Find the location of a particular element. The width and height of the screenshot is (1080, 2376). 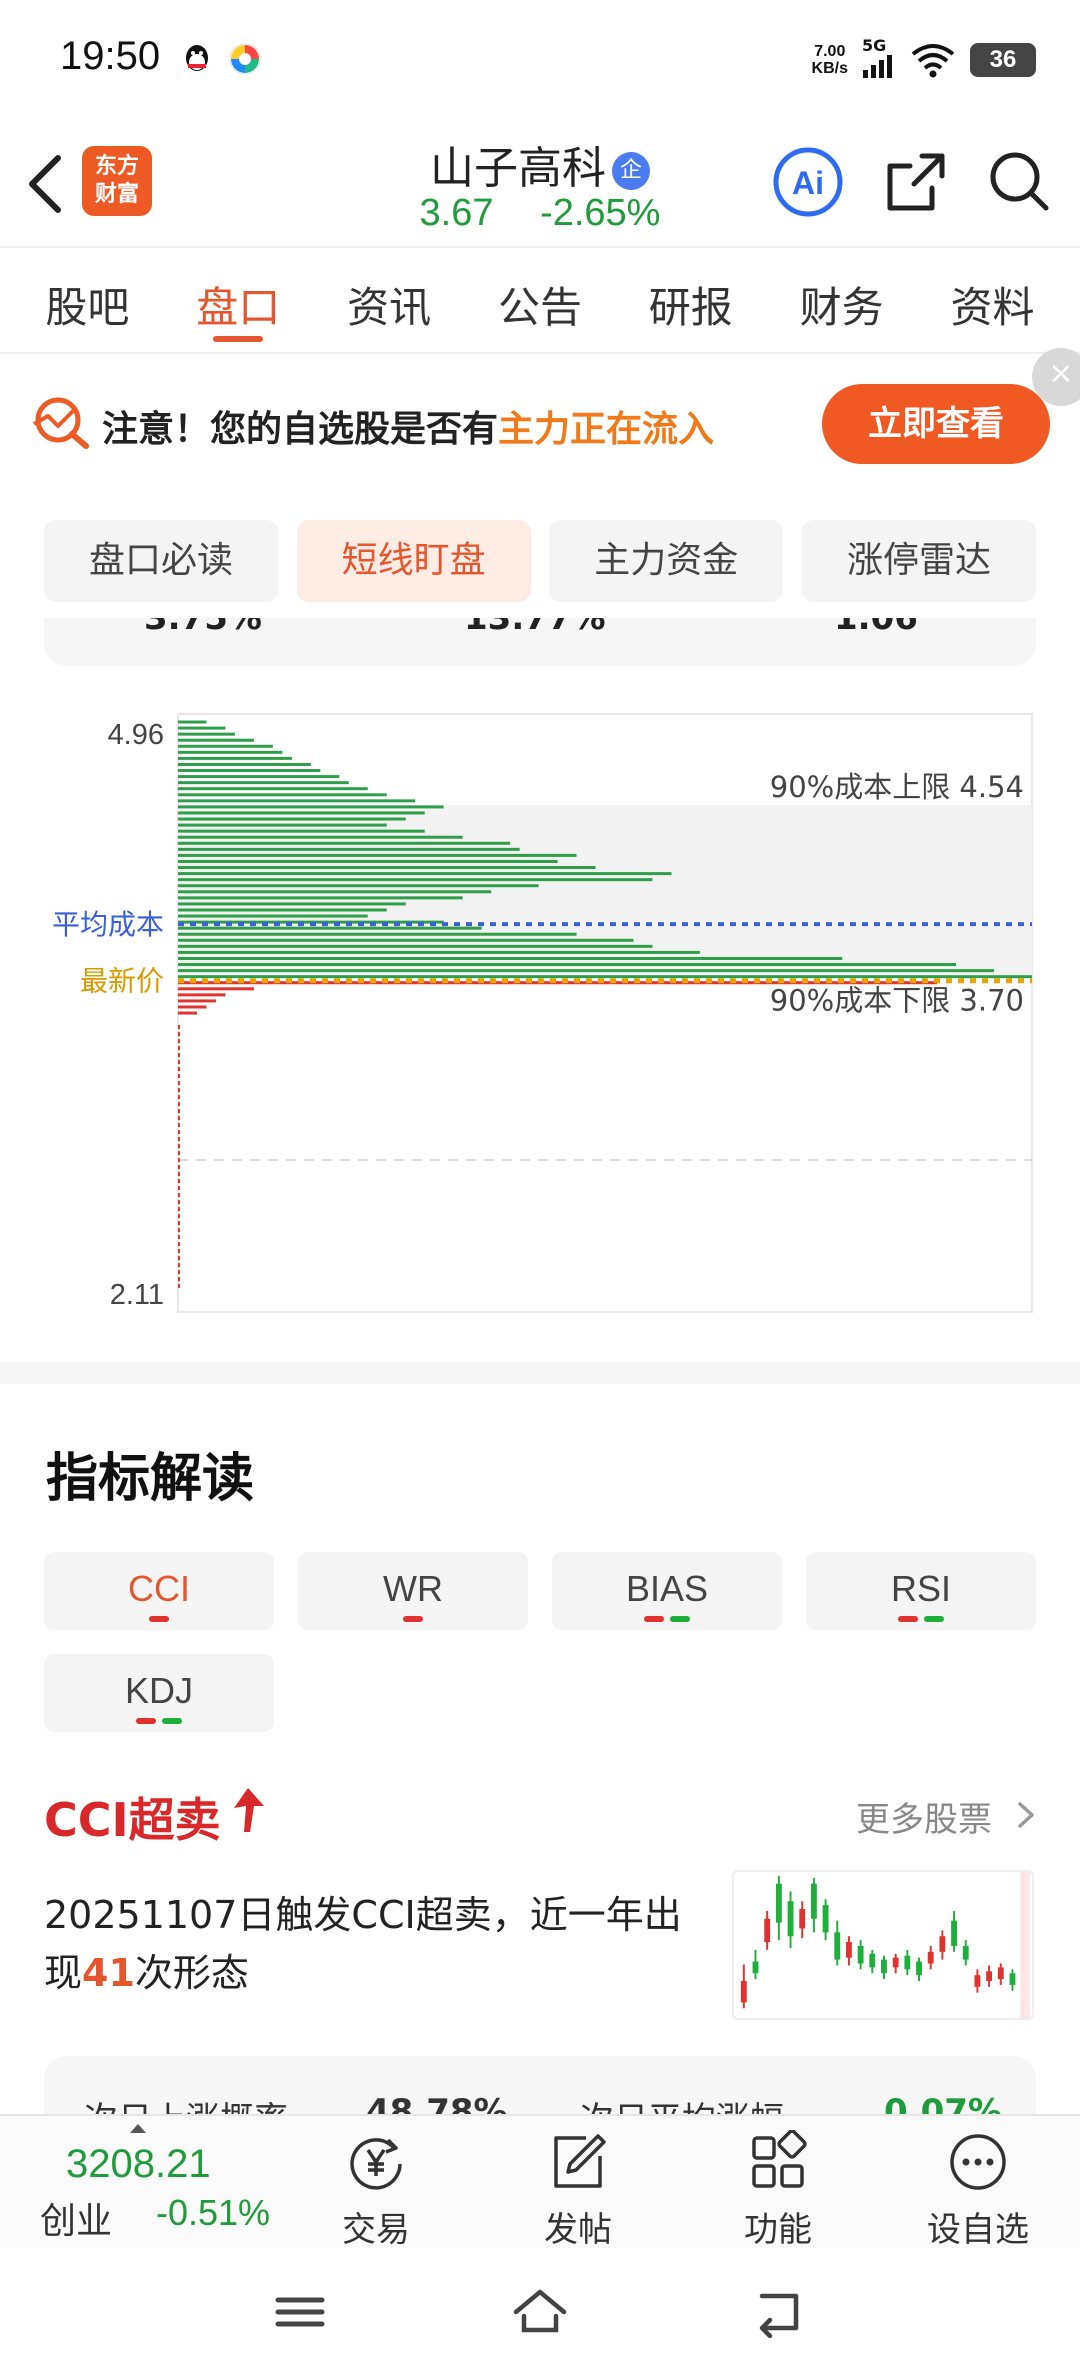

back-nav-icon is located at coordinates (780, 2312).